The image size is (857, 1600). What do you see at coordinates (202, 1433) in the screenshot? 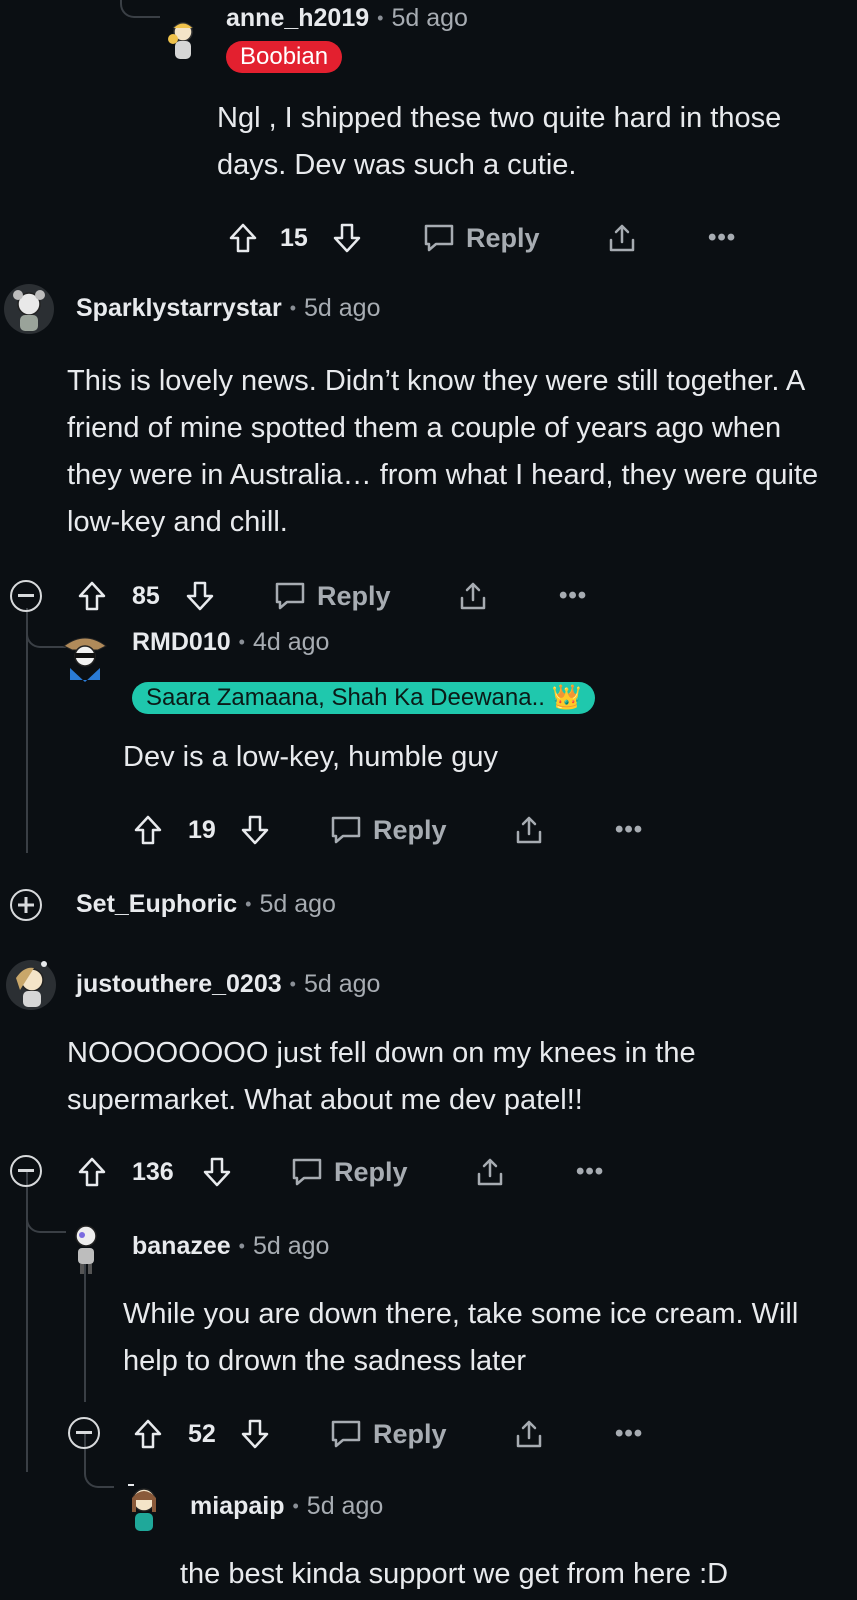
I see `vote-count: 52` at bounding box center [202, 1433].